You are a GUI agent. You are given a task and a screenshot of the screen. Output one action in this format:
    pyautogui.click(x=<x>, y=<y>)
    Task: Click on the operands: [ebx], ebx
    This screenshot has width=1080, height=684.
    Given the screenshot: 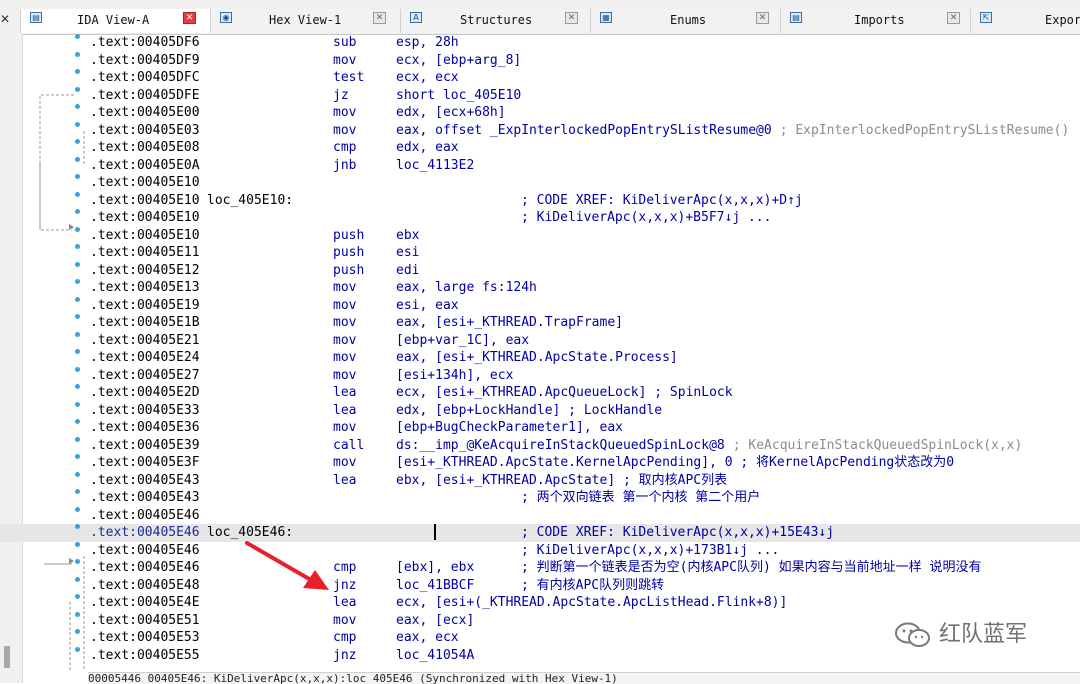 What is the action you would take?
    pyautogui.click(x=435, y=568)
    